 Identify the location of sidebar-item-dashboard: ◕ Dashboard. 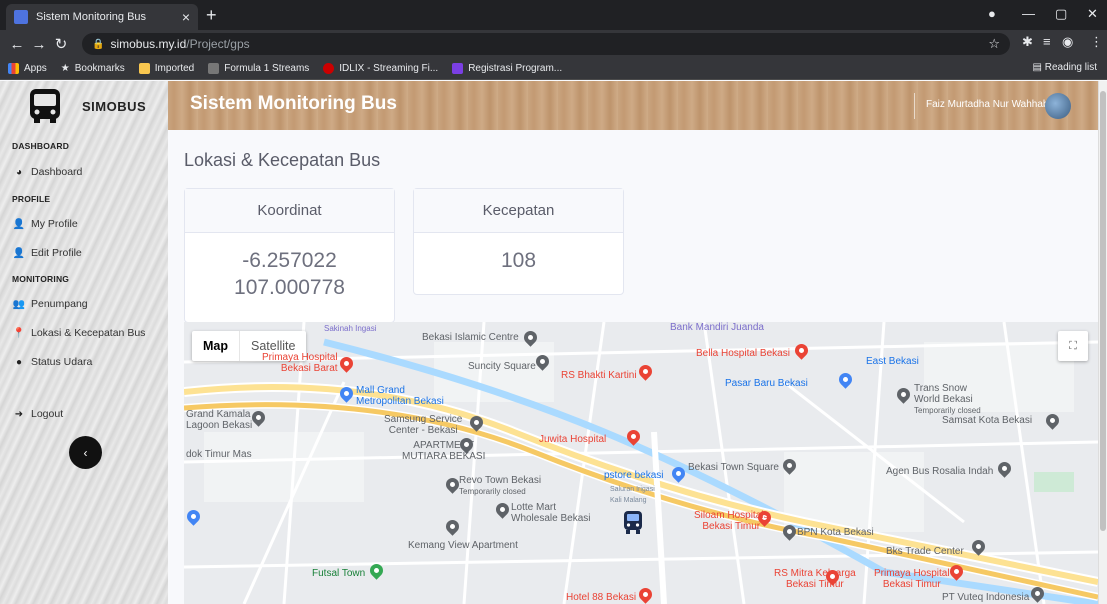
(47, 172).